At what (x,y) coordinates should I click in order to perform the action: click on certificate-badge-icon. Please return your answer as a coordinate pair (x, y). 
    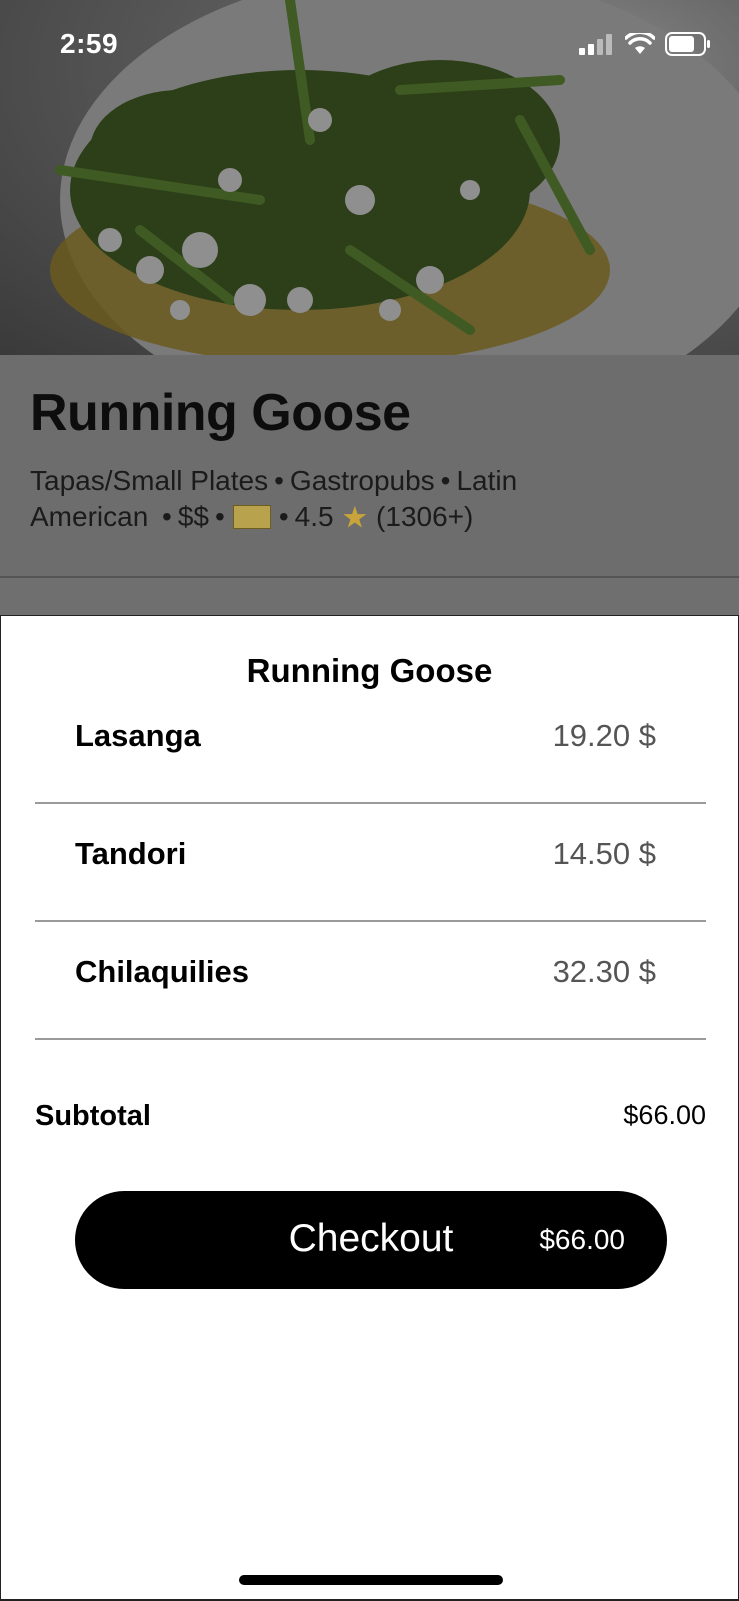
    Looking at the image, I should click on (251, 516).